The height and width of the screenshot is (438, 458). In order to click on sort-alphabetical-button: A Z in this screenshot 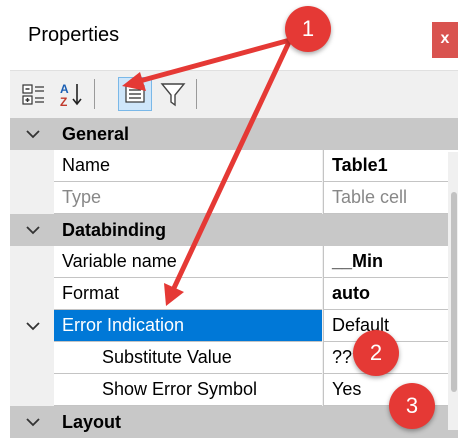, I will do `click(71, 94)`.